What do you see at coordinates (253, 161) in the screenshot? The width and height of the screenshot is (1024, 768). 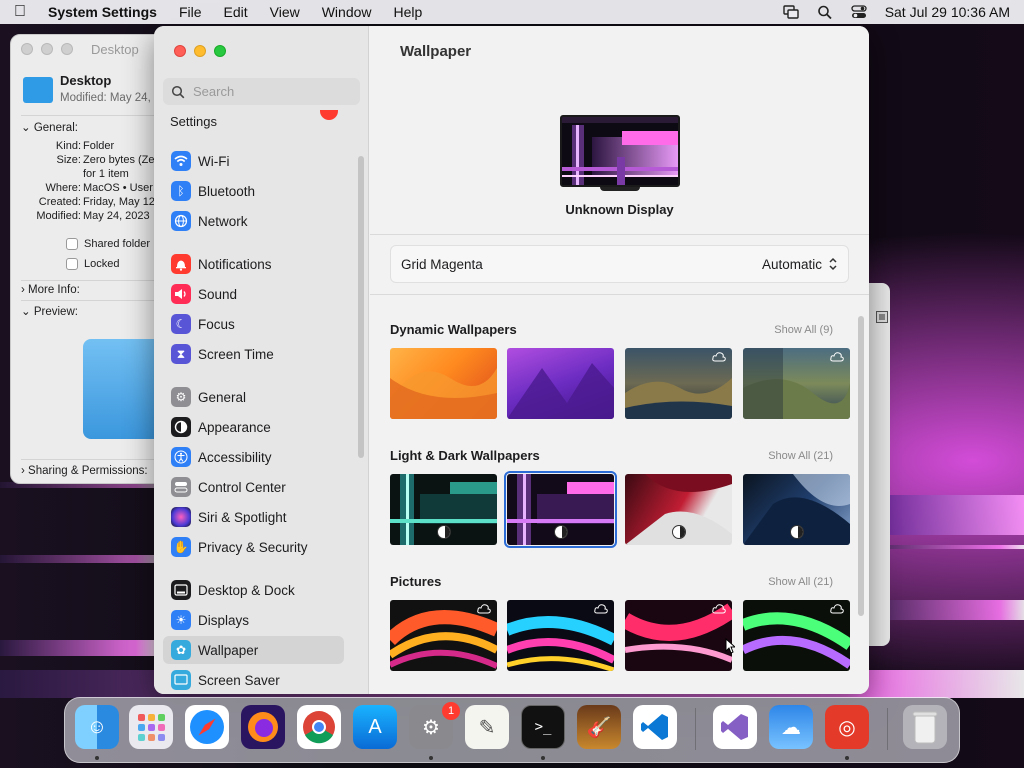 I see `sidebar-item-wifi: Wi-Fi` at bounding box center [253, 161].